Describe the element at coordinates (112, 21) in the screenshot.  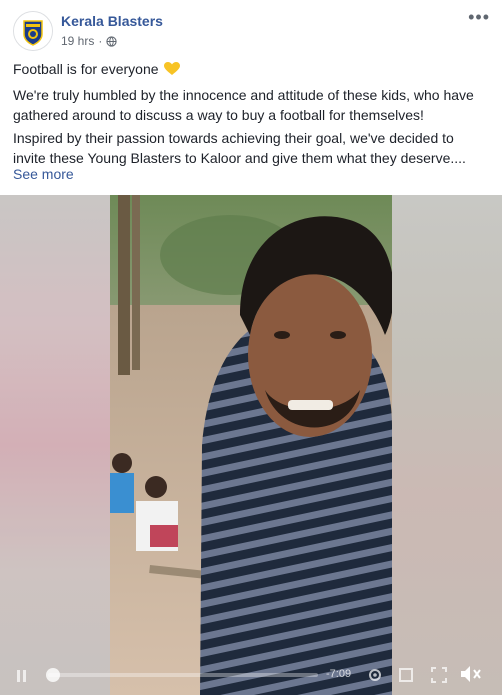
I see `author-name: Kerala Blasters` at that location.